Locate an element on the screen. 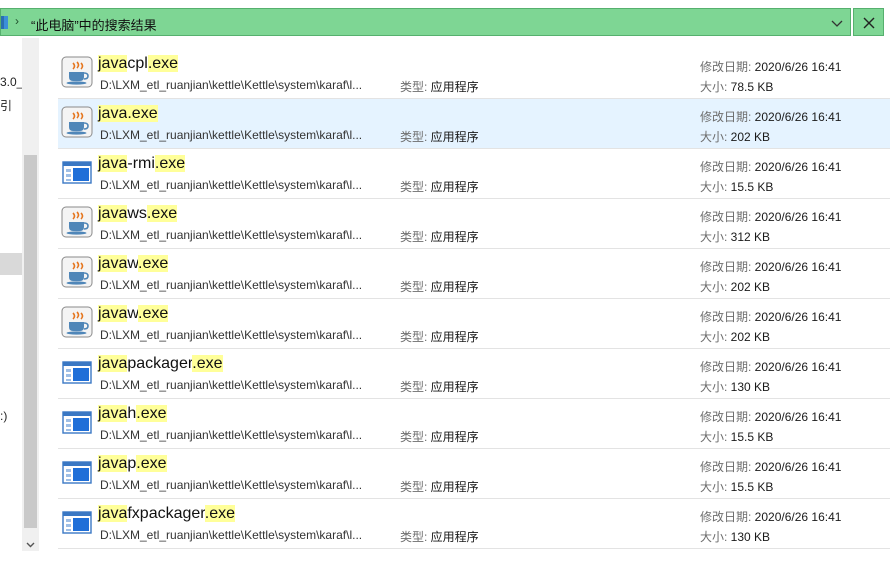 This screenshot has height=562, width=890. file-name: java.exe is located at coordinates (128, 114).